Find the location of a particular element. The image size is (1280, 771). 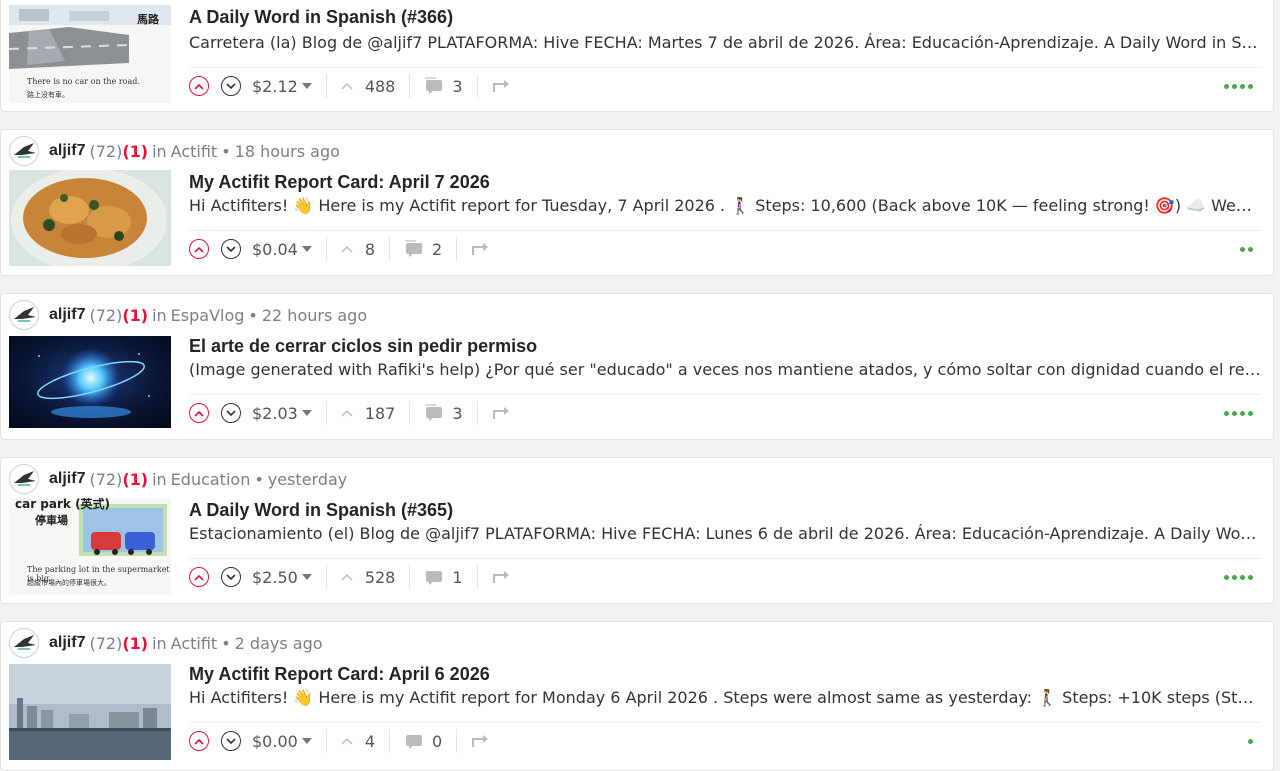

thumb-caption-cn: 路上没有車。 is located at coordinates (48, 95).